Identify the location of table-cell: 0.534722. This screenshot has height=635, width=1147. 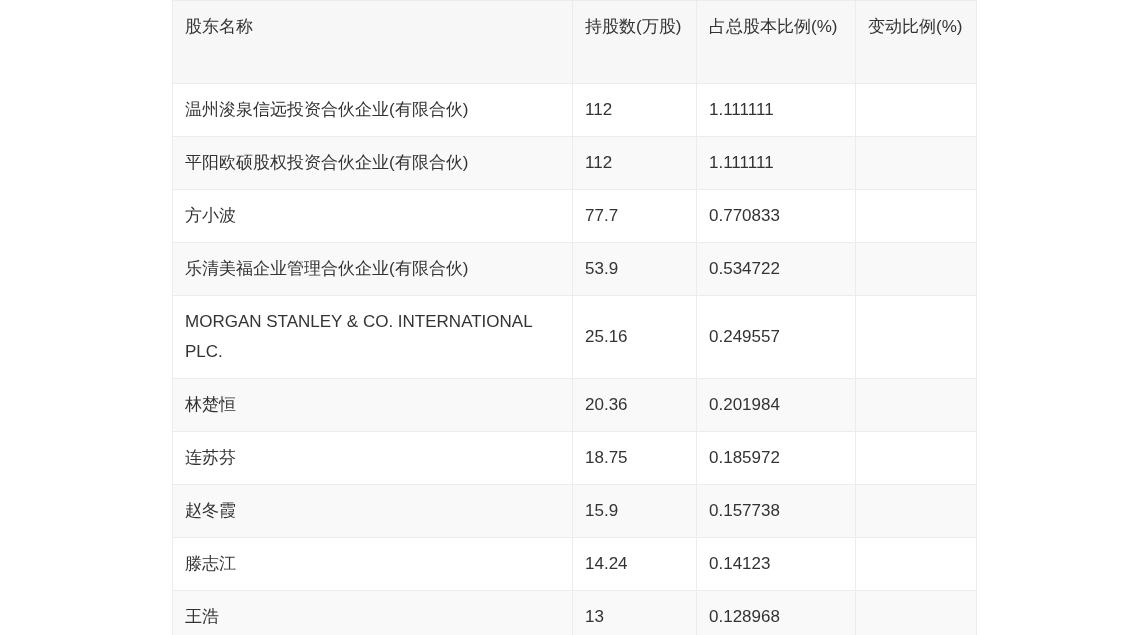
(776, 269).